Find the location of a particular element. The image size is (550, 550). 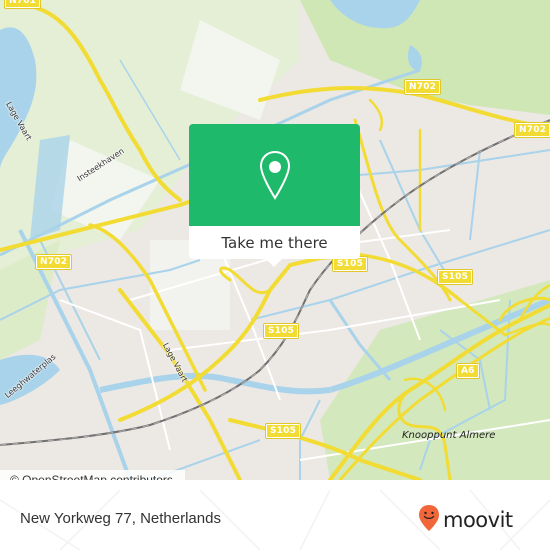

popup-header is located at coordinates (274, 175).